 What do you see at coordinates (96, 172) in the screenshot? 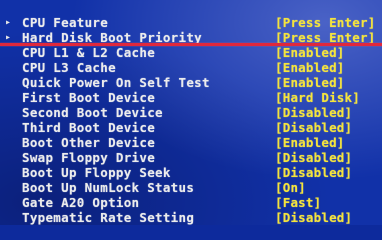
I see `setting-label: Boot Up Floppy Seek` at bounding box center [96, 172].